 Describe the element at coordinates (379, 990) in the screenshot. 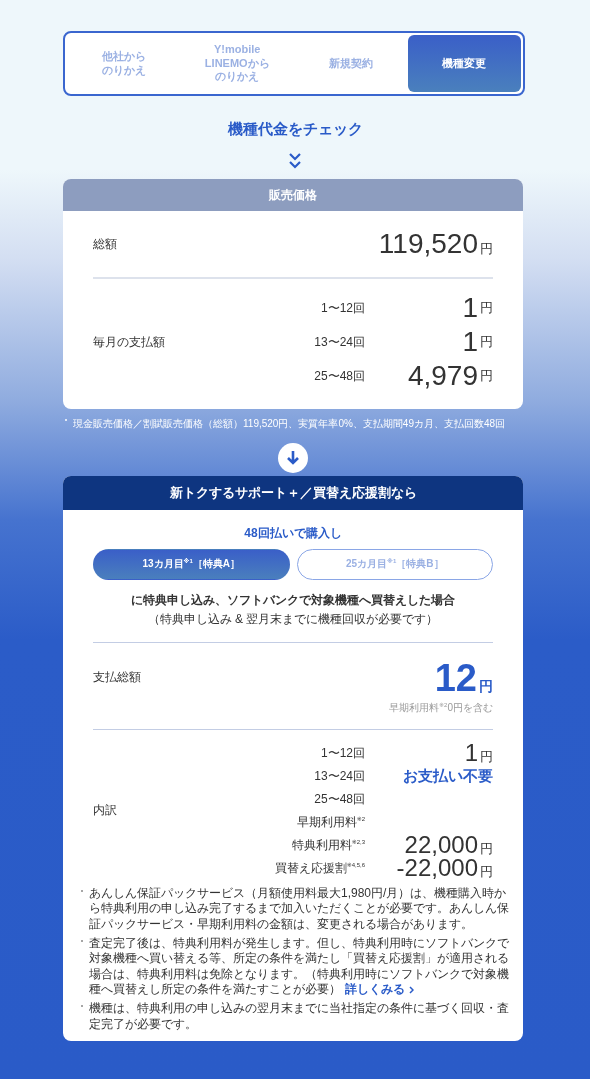

I see `details-link: 詳しくみる` at that location.